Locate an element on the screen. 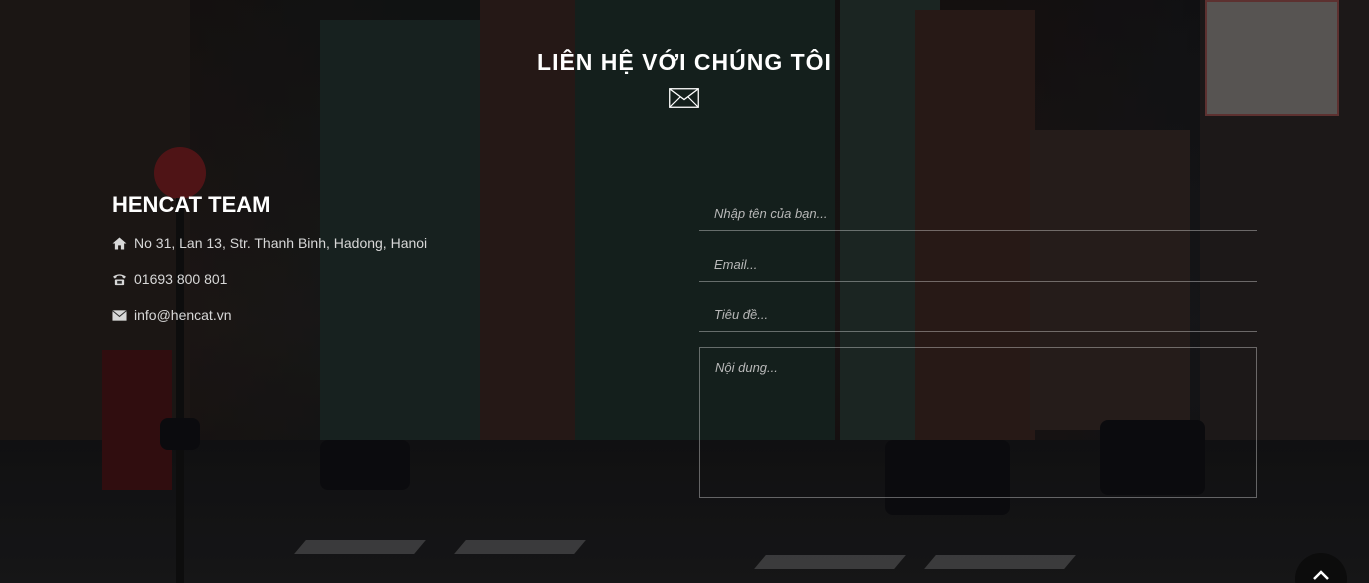 The width and height of the screenshot is (1369, 583). phone-row: 01693 800 801 is located at coordinates (169, 279).